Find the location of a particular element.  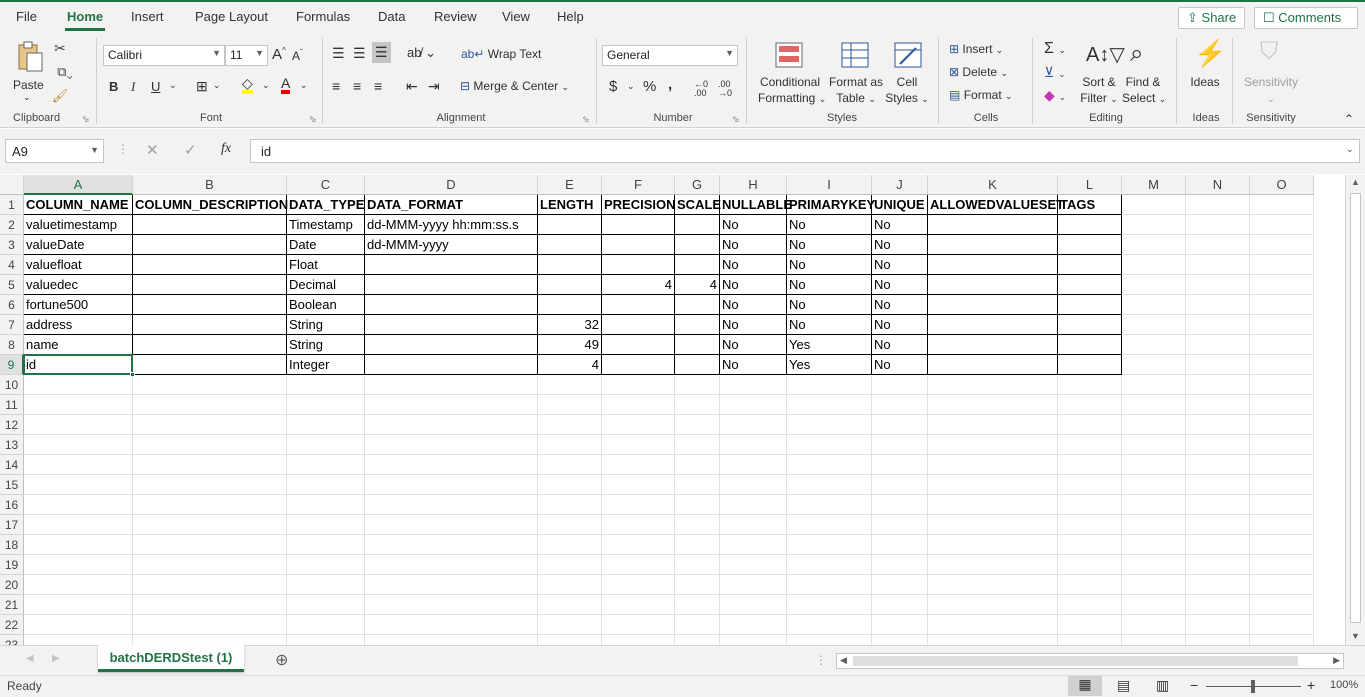

column-header-d: D is located at coordinates (451, 185).